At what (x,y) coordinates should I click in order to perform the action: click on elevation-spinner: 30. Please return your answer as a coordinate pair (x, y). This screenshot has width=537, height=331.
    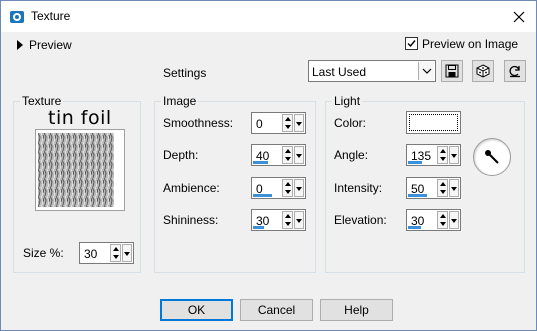
    Looking at the image, I should click on (433, 220).